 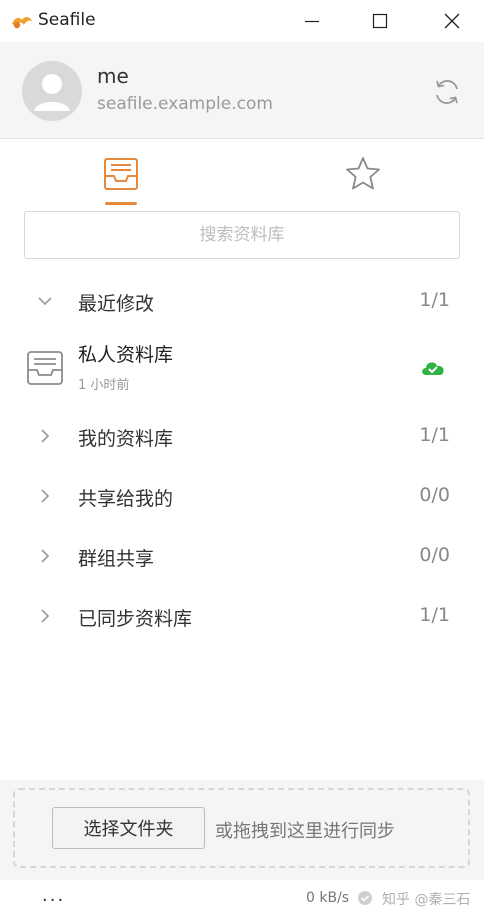 I want to click on network-status-icon, so click(x=365, y=898).